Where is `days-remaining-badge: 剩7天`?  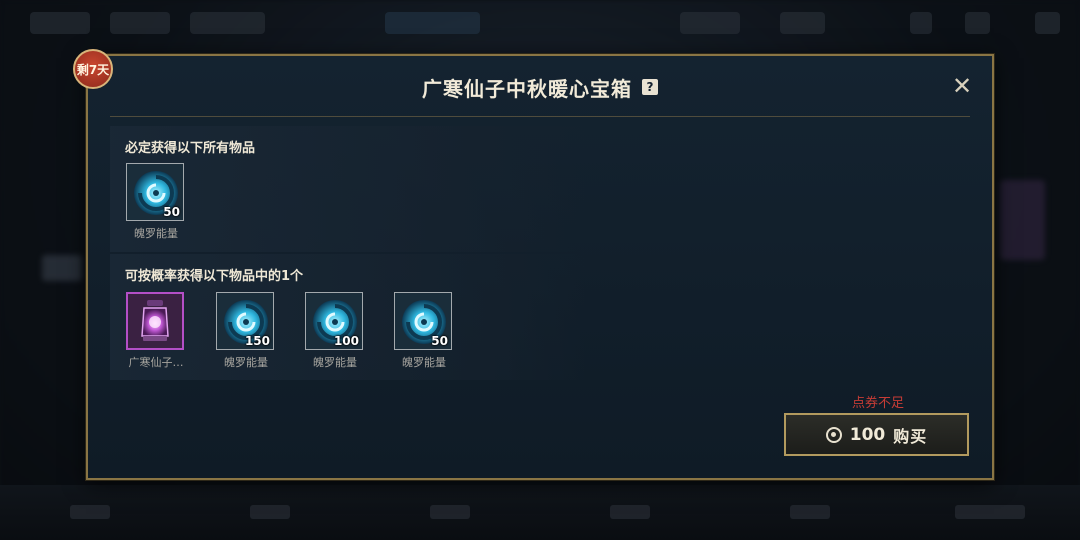
days-remaining-badge: 剩7天 is located at coordinates (93, 69).